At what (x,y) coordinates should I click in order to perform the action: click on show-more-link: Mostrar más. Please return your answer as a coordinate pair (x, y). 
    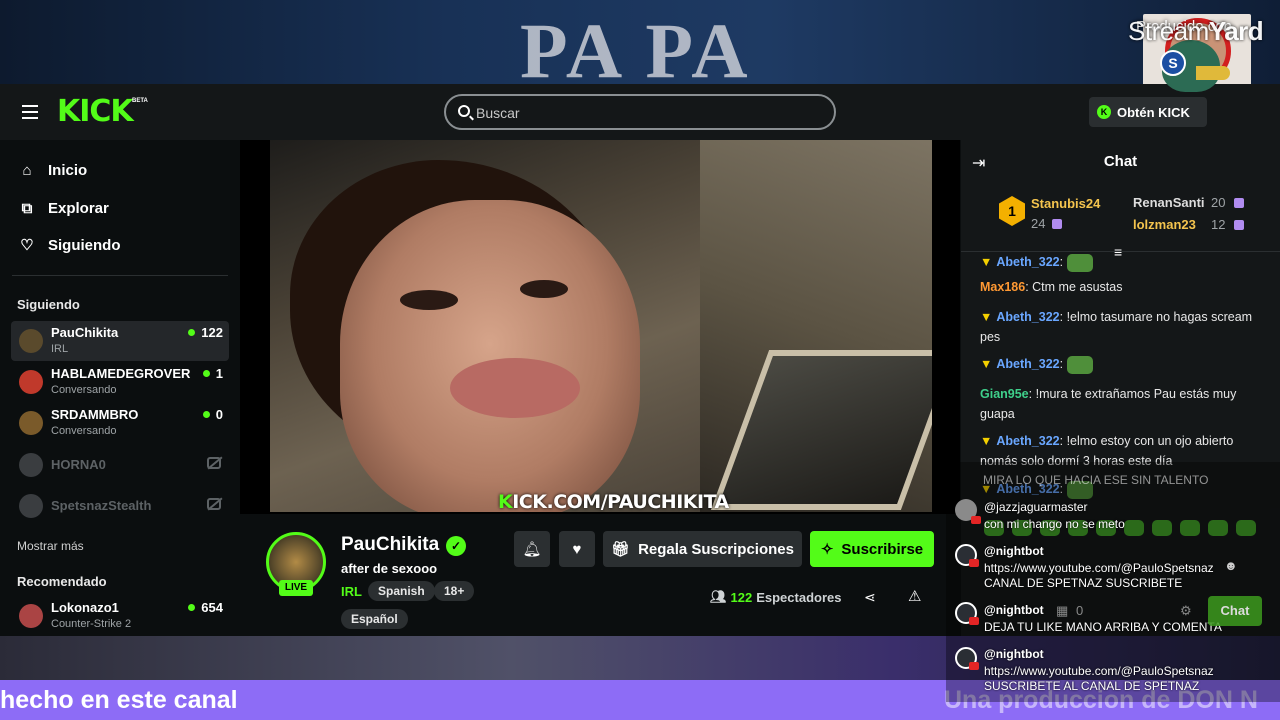
    Looking at the image, I should click on (50, 546).